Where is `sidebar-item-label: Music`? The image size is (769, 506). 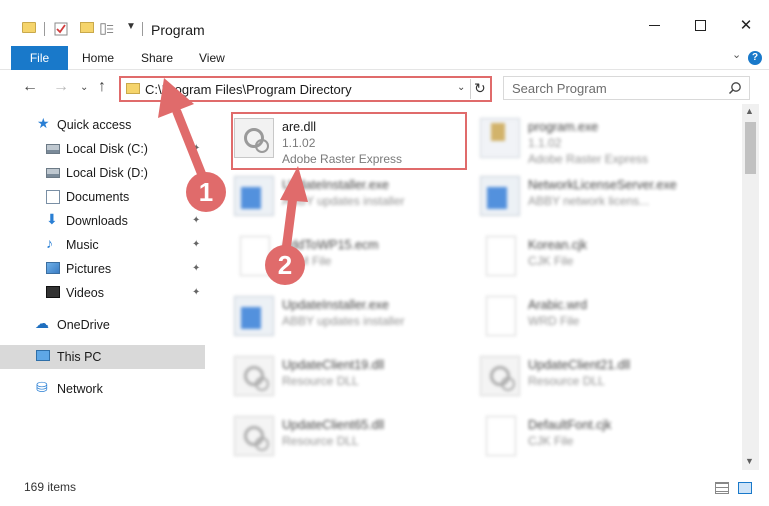 sidebar-item-label: Music is located at coordinates (82, 245).